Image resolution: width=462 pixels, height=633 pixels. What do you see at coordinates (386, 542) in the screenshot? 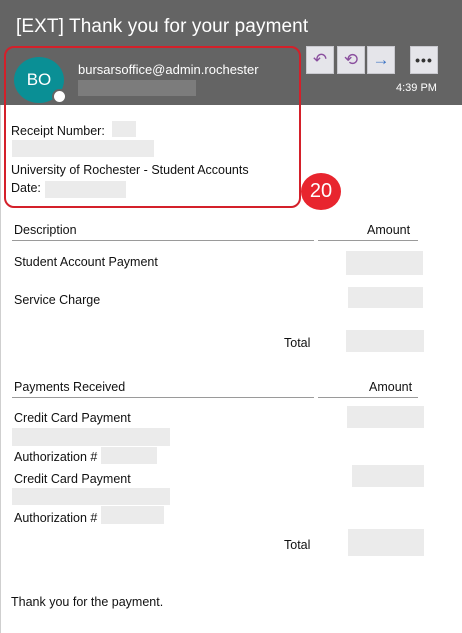
I see `payments-total-redacted` at bounding box center [386, 542].